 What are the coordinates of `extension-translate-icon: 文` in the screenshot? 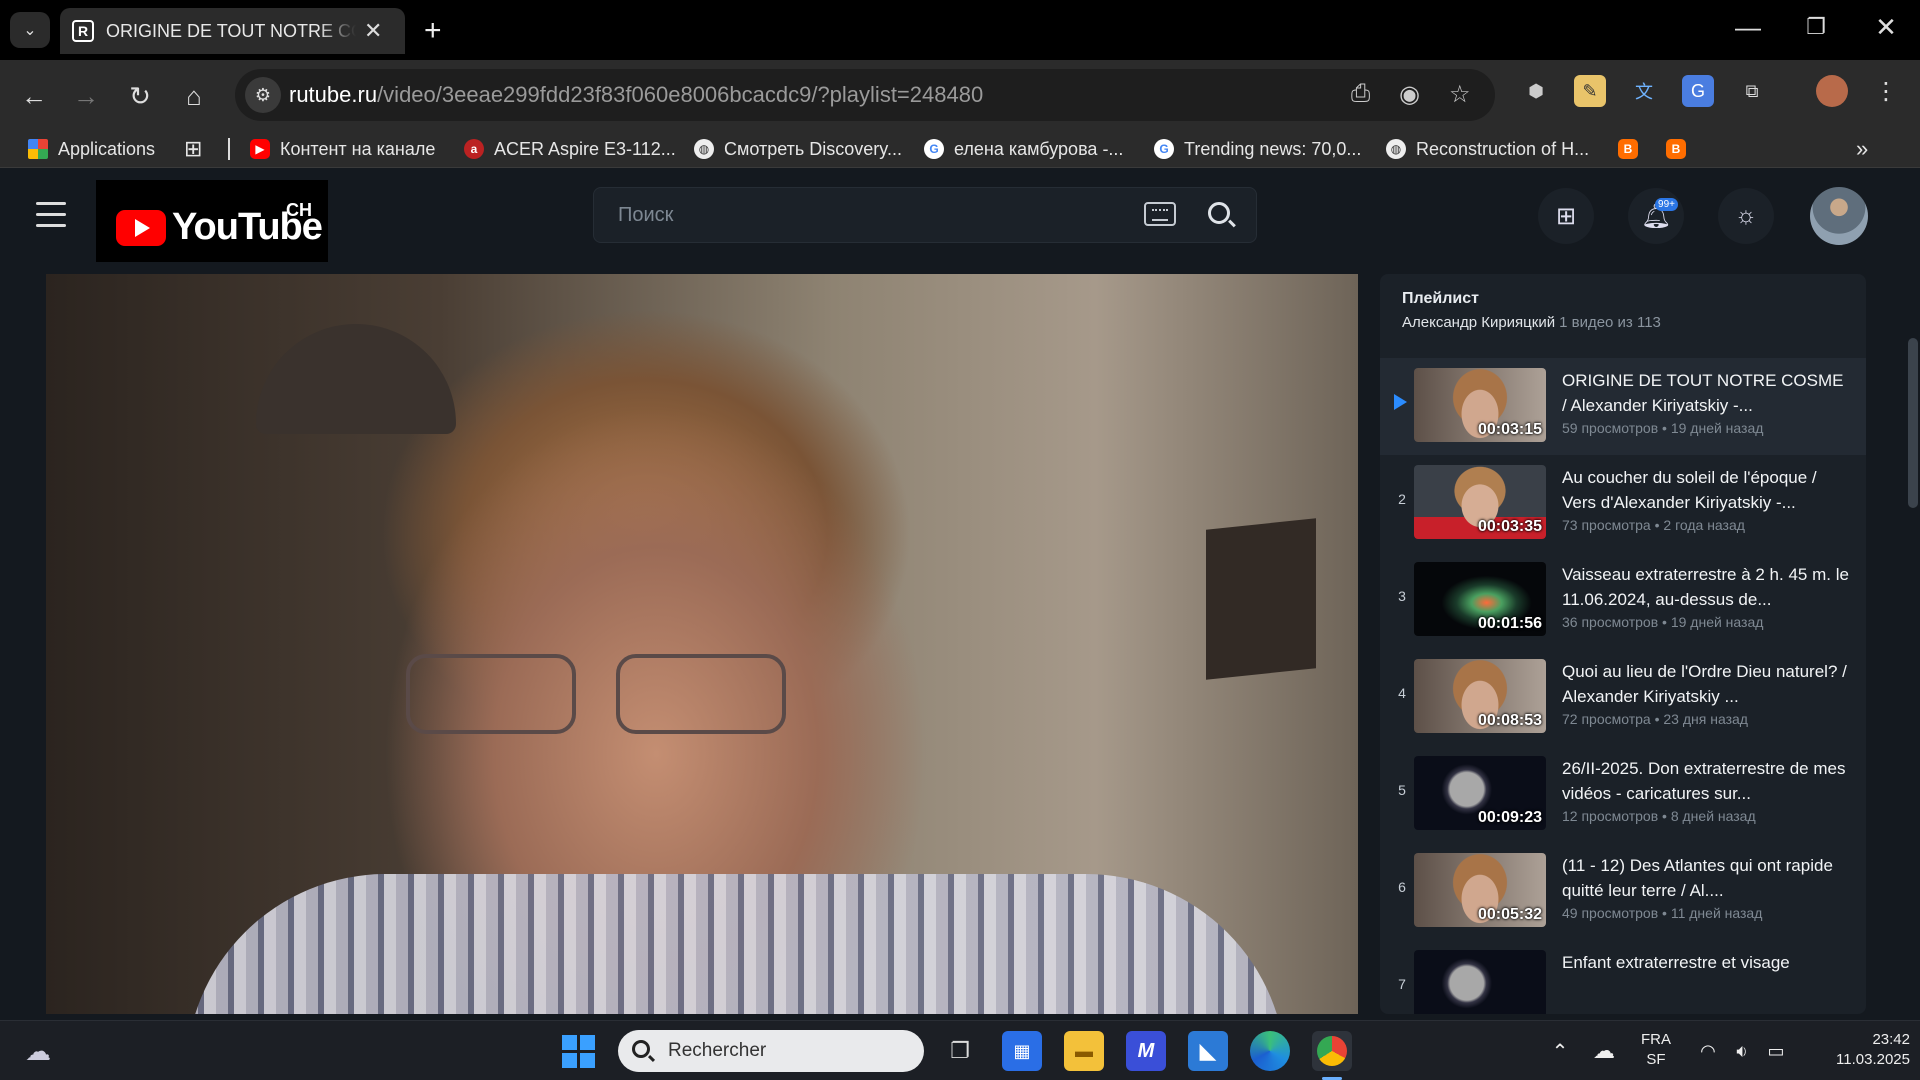 It's located at (1644, 91).